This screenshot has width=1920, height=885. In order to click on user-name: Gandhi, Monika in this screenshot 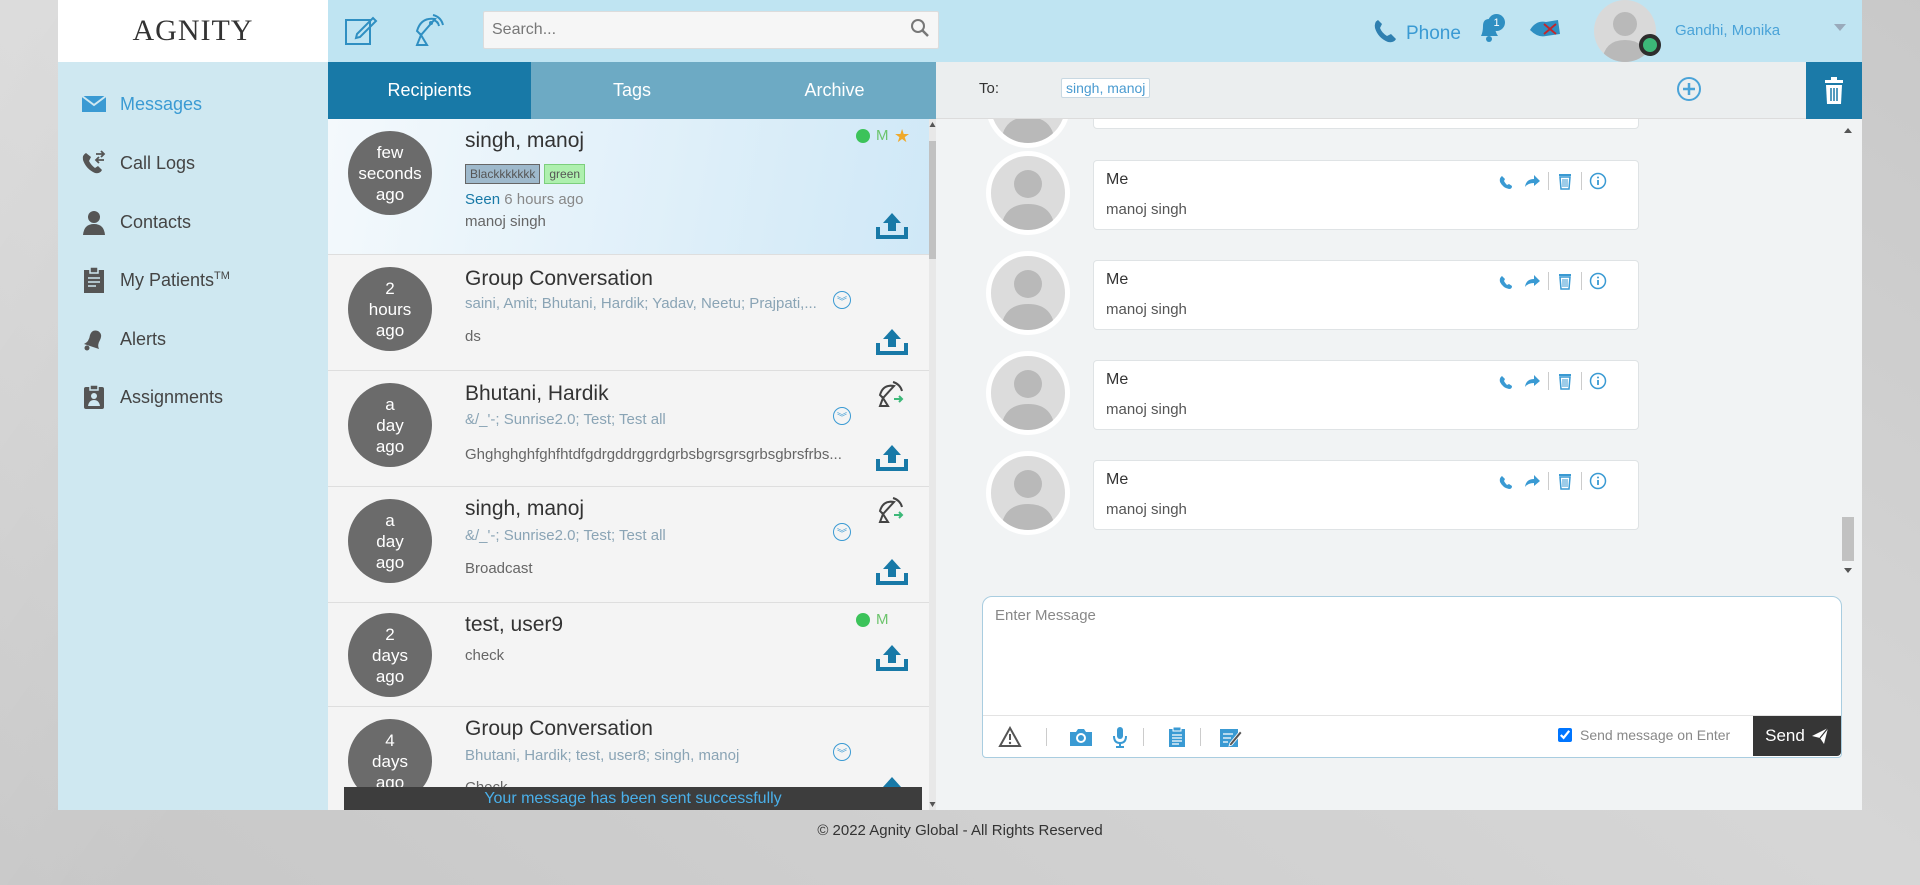, I will do `click(1727, 30)`.